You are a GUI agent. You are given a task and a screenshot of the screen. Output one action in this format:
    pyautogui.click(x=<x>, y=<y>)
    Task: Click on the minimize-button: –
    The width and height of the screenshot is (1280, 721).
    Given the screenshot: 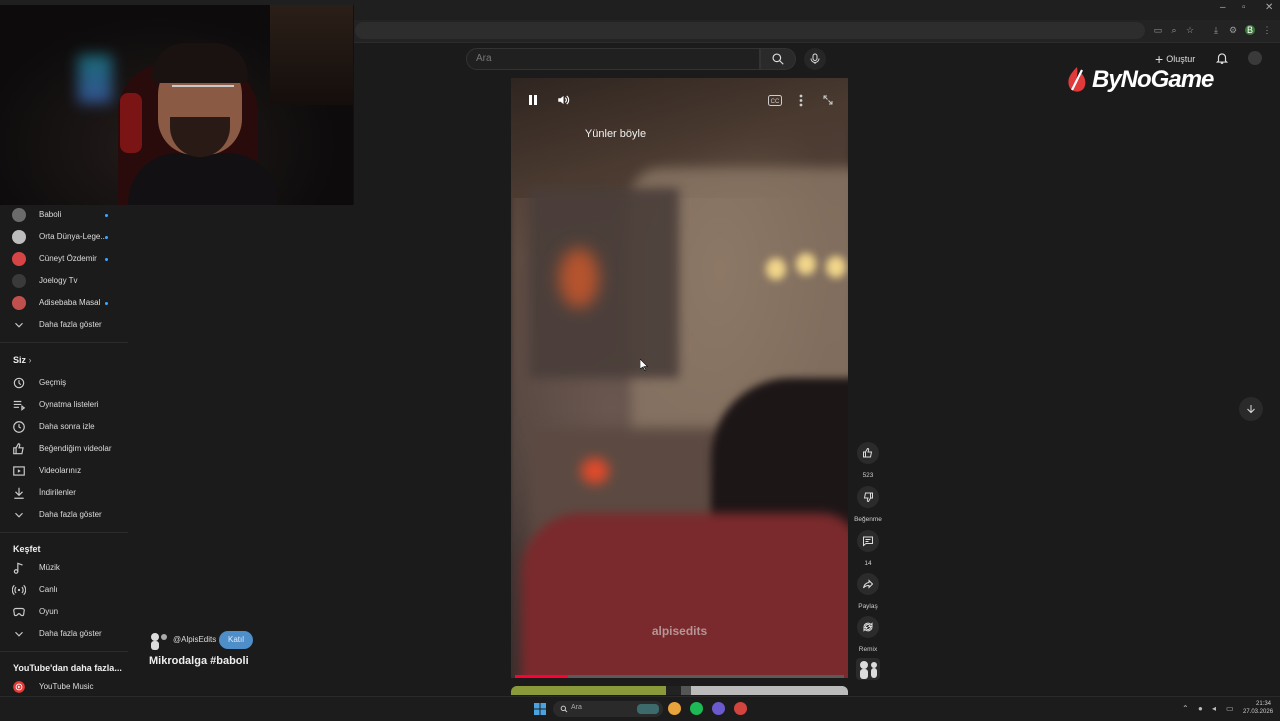 What is the action you would take?
    pyautogui.click(x=1223, y=7)
    